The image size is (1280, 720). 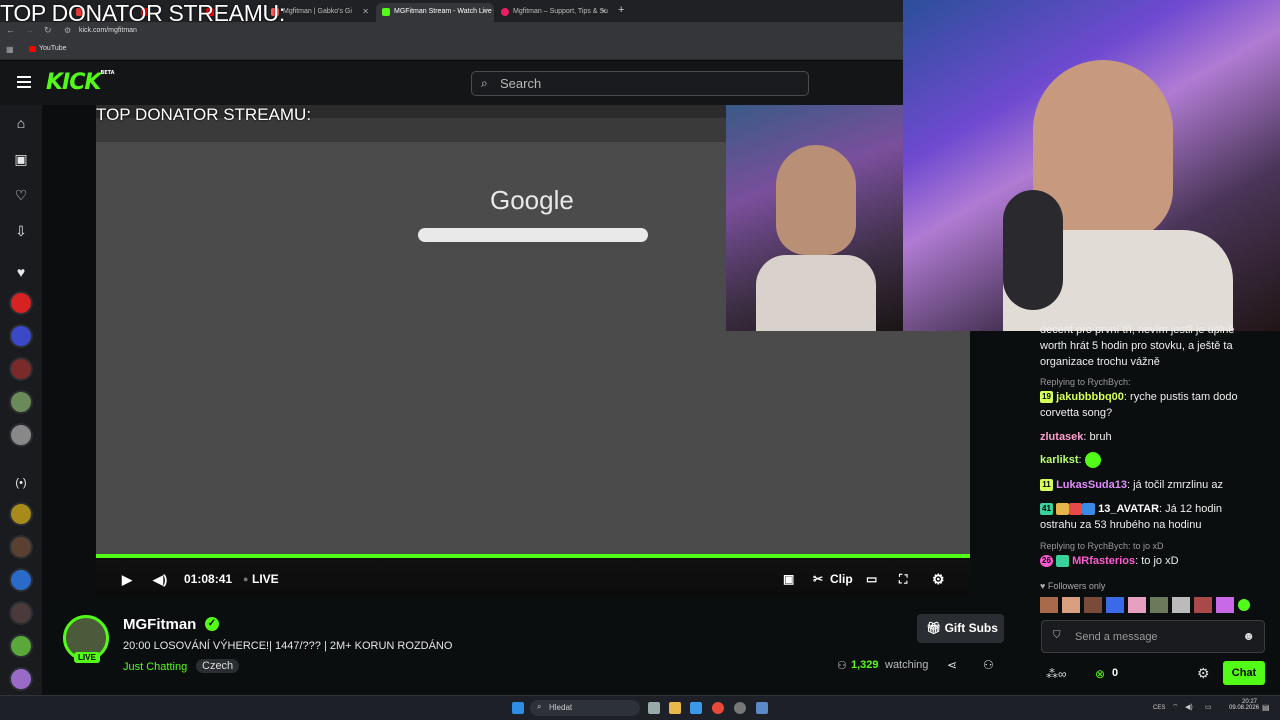 What do you see at coordinates (1116, 637) in the screenshot?
I see `send-message-placeholder: Send a message` at bounding box center [1116, 637].